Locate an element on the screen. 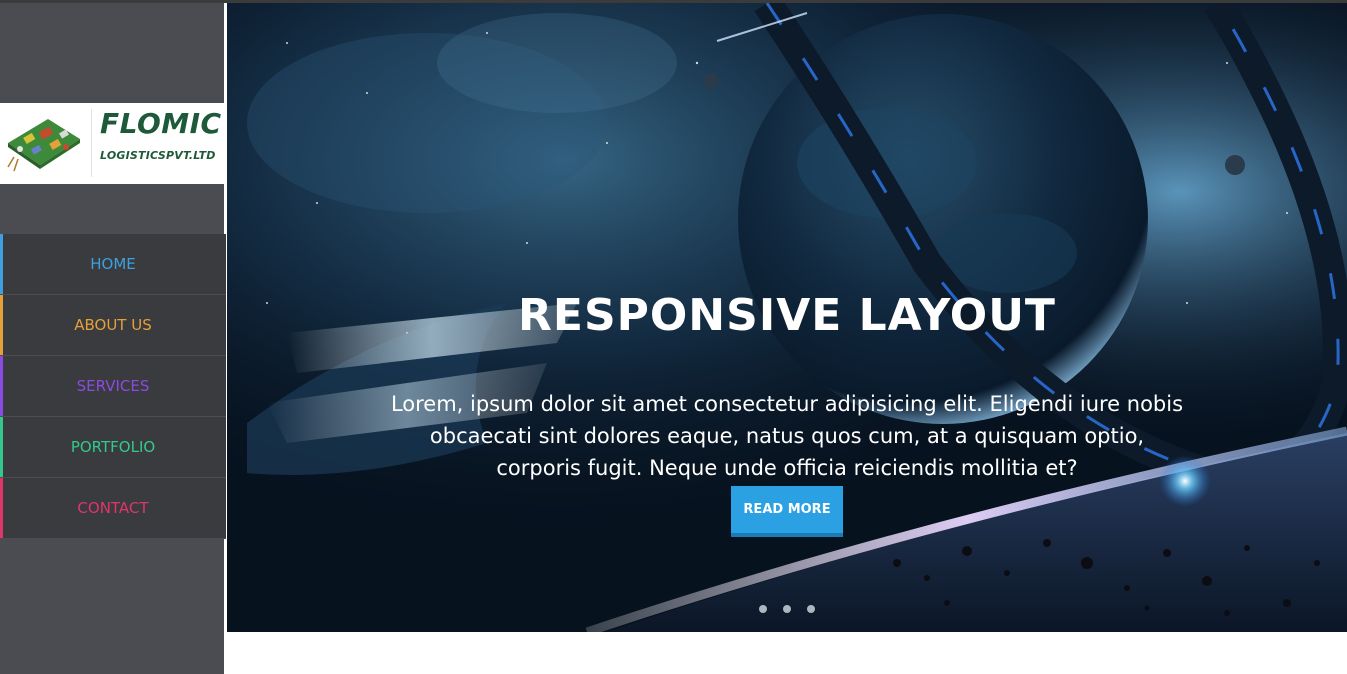 This screenshot has height=674, width=1347. logo-divider is located at coordinates (91, 143).